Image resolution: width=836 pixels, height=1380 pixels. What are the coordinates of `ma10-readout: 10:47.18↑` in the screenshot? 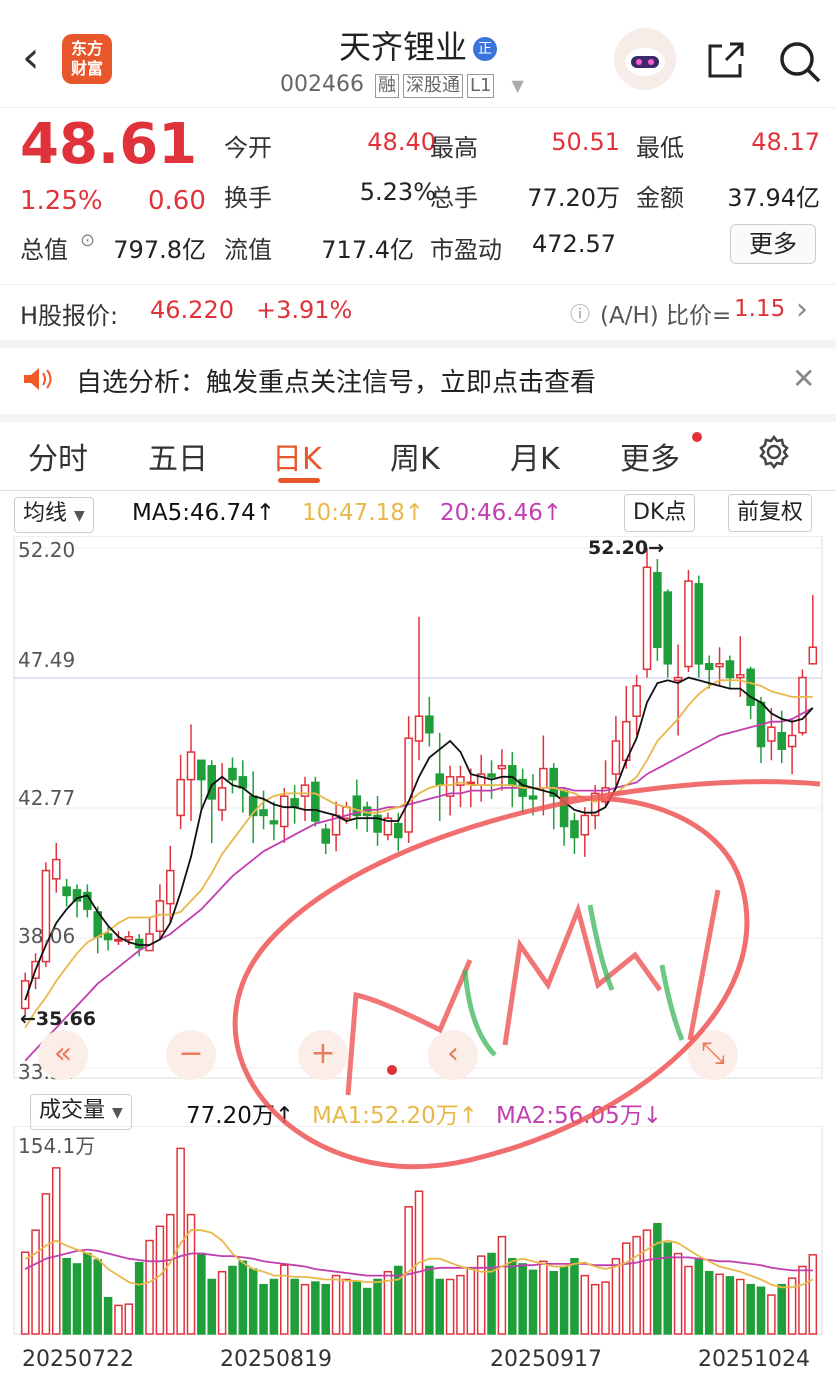 It's located at (363, 513).